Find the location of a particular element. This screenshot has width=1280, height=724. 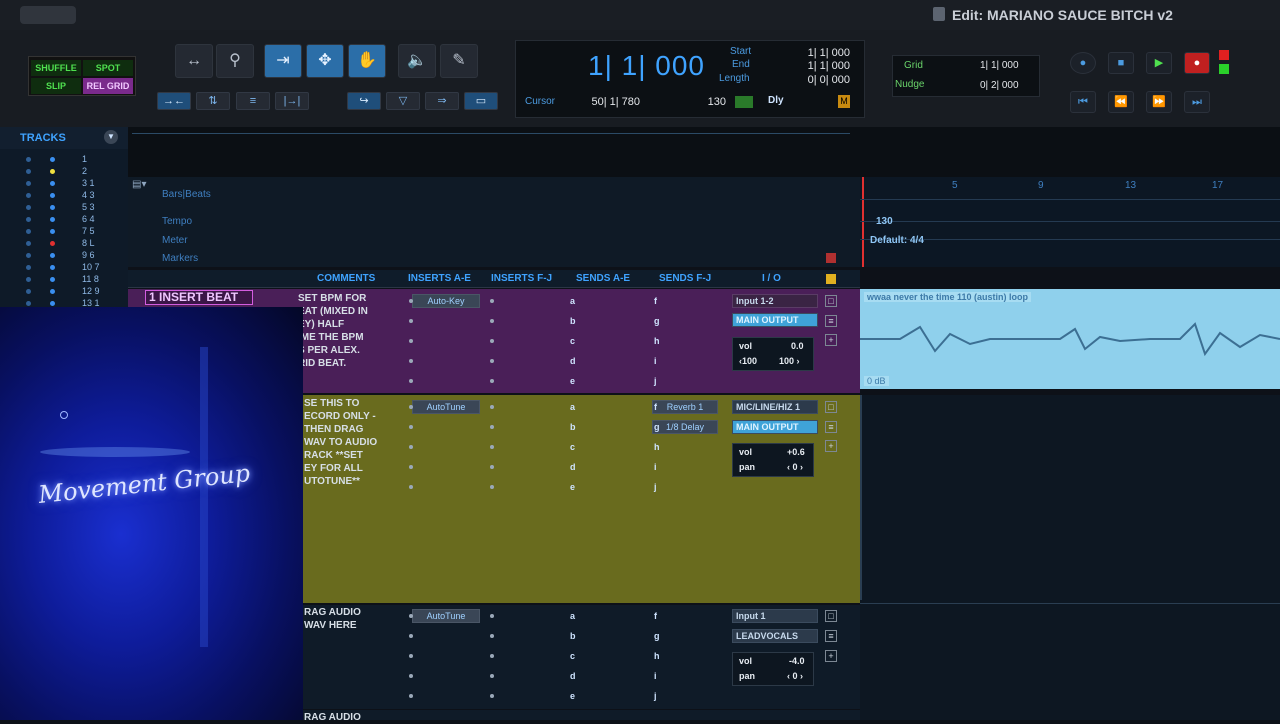

send-slot-b: b is located at coordinates (573, 321).